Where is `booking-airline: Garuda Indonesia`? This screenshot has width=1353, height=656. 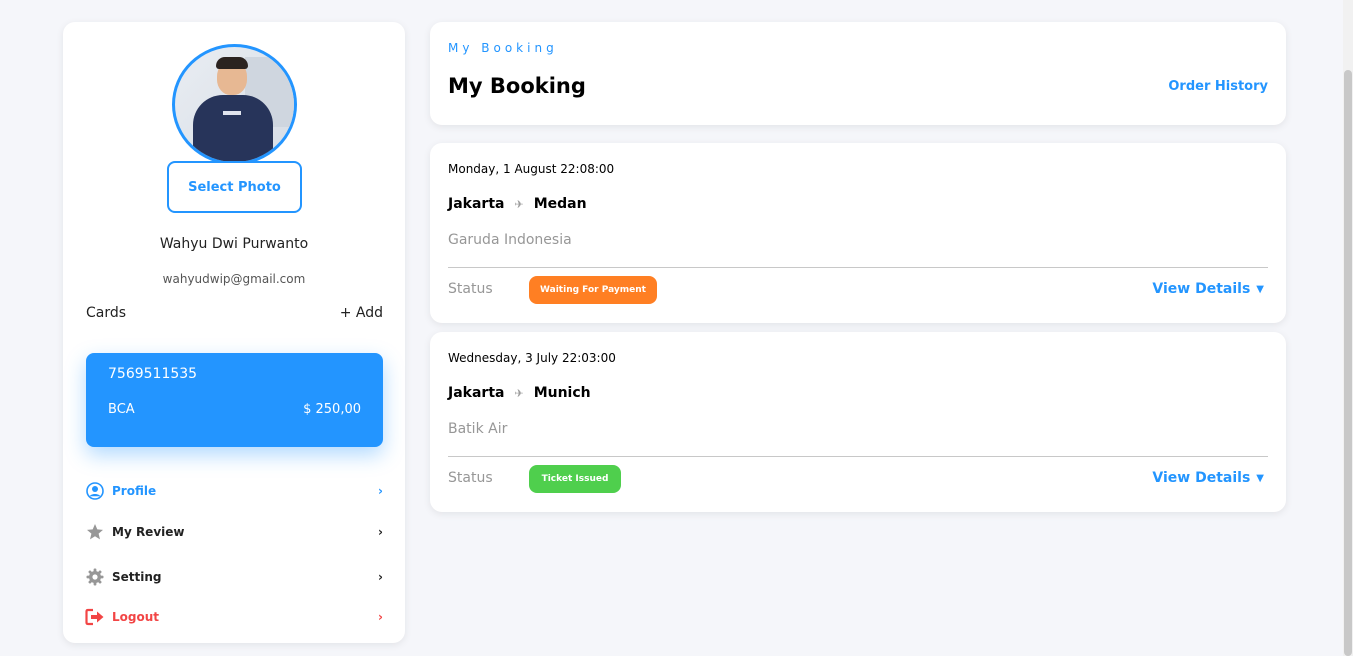
booking-airline: Garuda Indonesia is located at coordinates (510, 240).